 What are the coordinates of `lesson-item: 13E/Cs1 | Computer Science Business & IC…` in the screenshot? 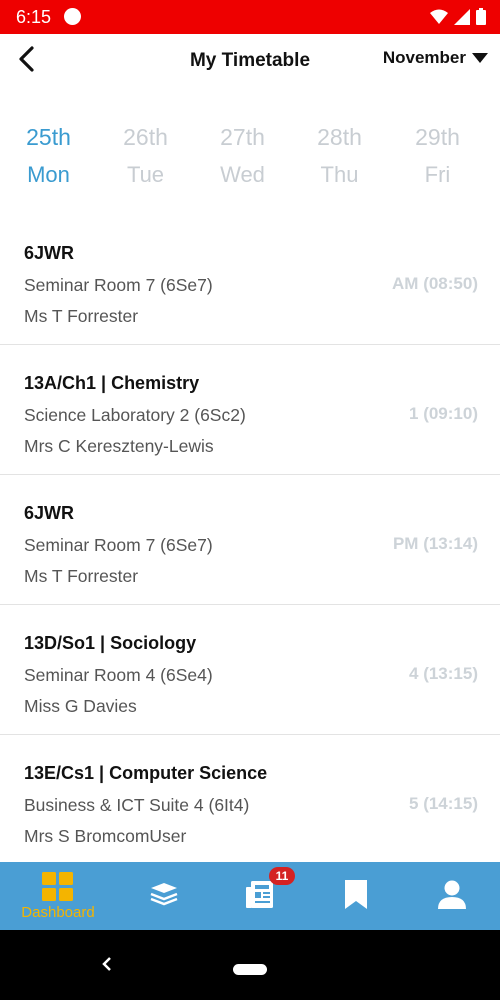 It's located at (250, 800).